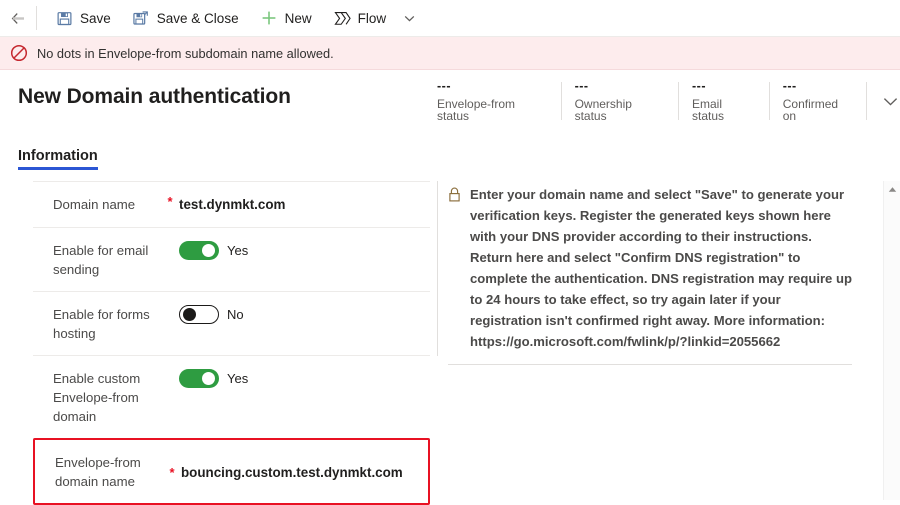 The image size is (900, 505). I want to click on vertical-scrollbar, so click(891, 340).